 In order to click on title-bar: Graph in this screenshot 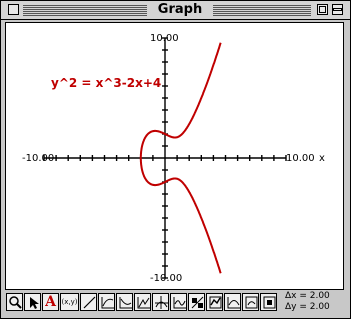, I will do `click(175, 10)`.